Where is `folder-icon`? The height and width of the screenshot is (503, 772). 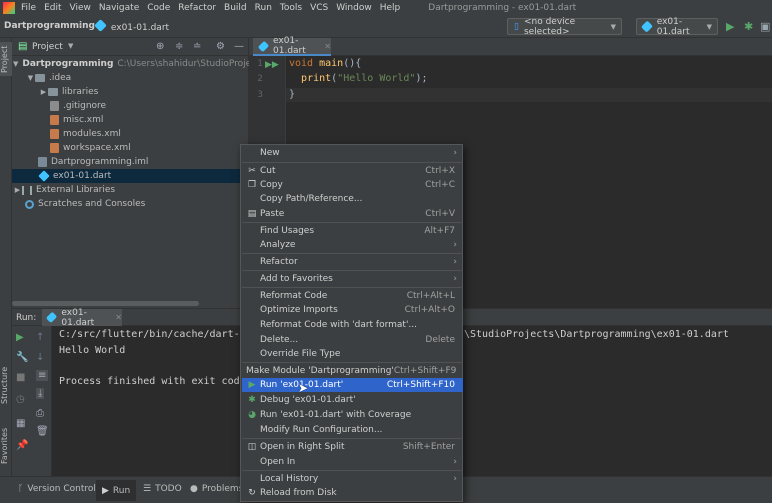
folder-icon is located at coordinates (53, 92).